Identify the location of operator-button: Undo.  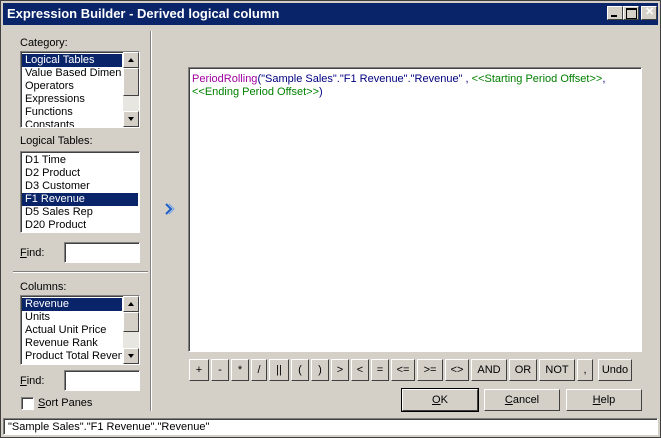
(615, 370).